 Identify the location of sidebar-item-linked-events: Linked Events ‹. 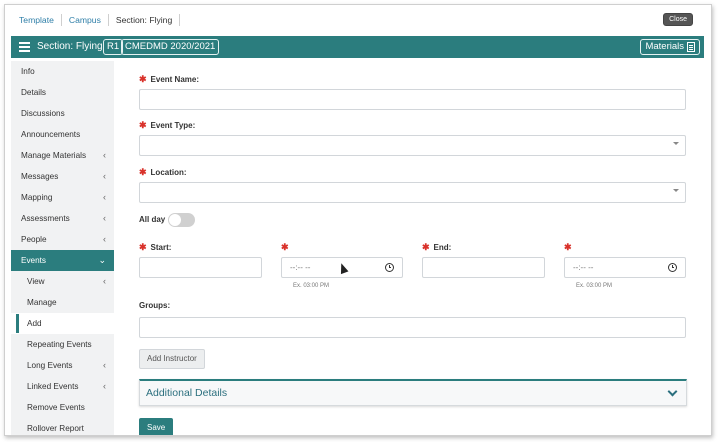
(62, 386).